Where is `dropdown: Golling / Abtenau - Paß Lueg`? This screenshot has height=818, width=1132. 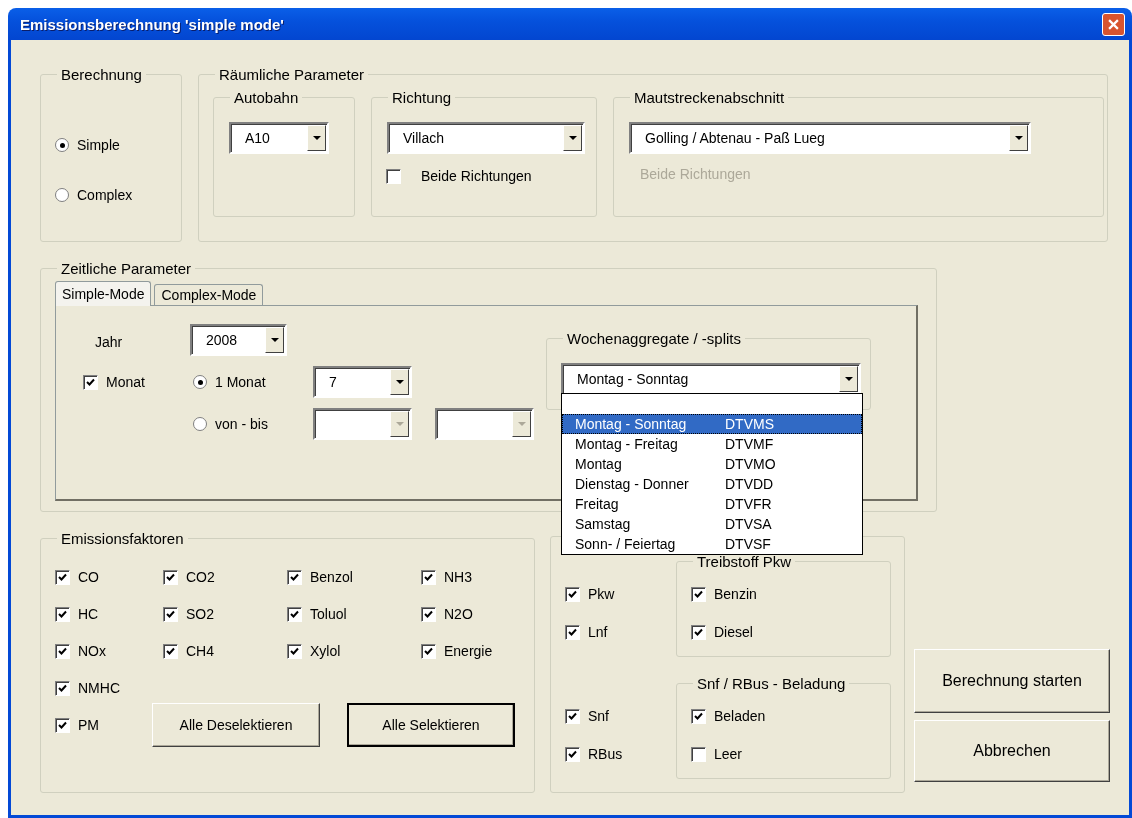 dropdown: Golling / Abtenau - Paß Lueg is located at coordinates (830, 138).